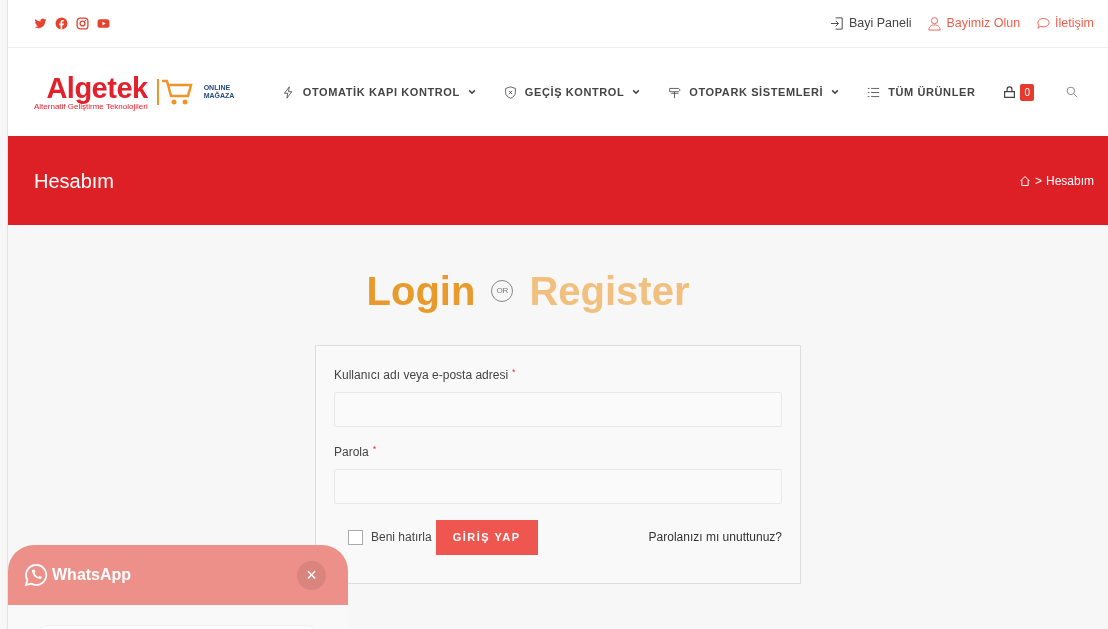 The height and width of the screenshot is (629, 1108). Describe the element at coordinates (754, 92) in the screenshot. I see `nav-menu-item: OTOPARK SİSTEMLERİ` at that location.